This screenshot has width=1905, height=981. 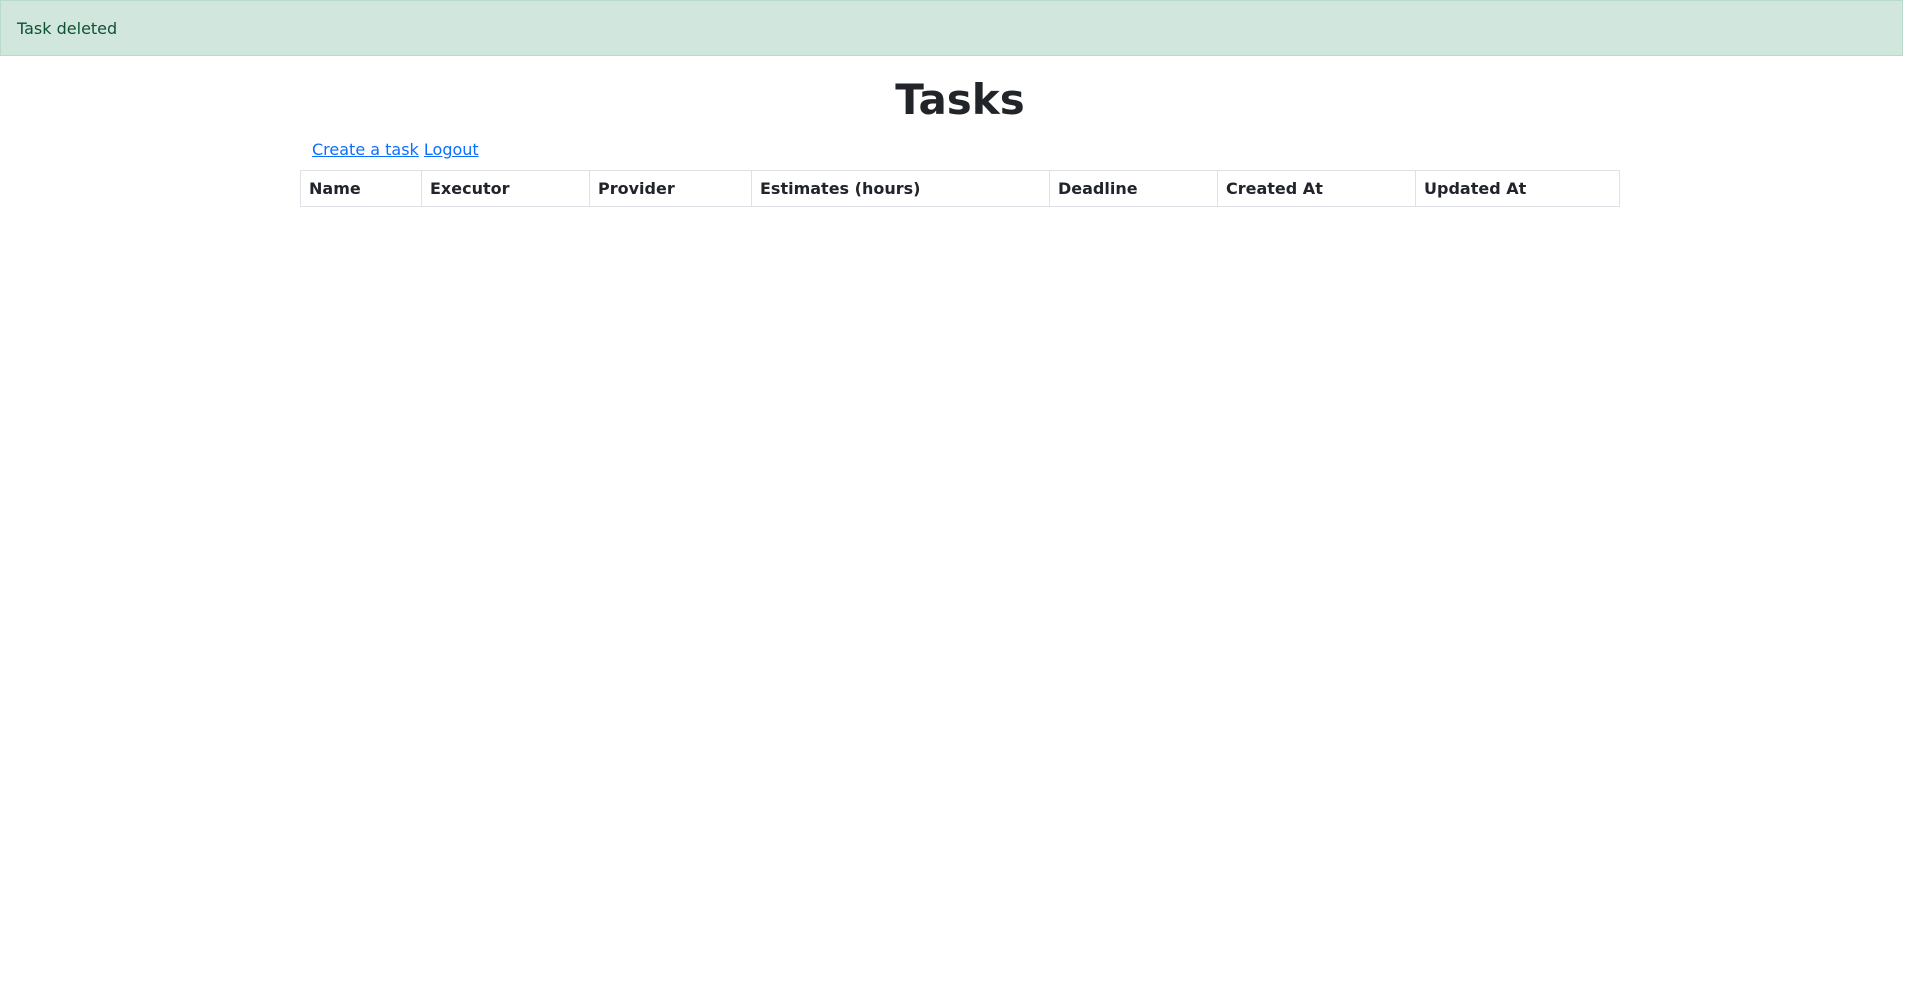 What do you see at coordinates (361, 188) in the screenshot?
I see `column-header-name: Name` at bounding box center [361, 188].